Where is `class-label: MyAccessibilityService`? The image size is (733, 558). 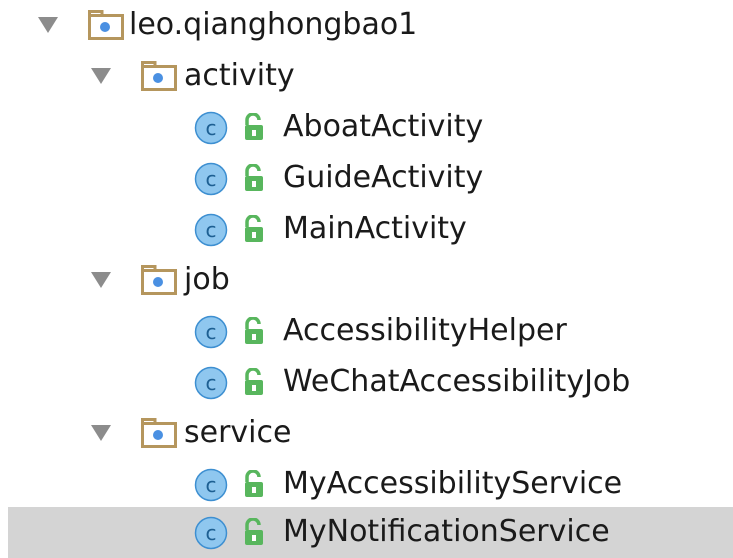 class-label: MyAccessibilityService is located at coordinates (453, 483).